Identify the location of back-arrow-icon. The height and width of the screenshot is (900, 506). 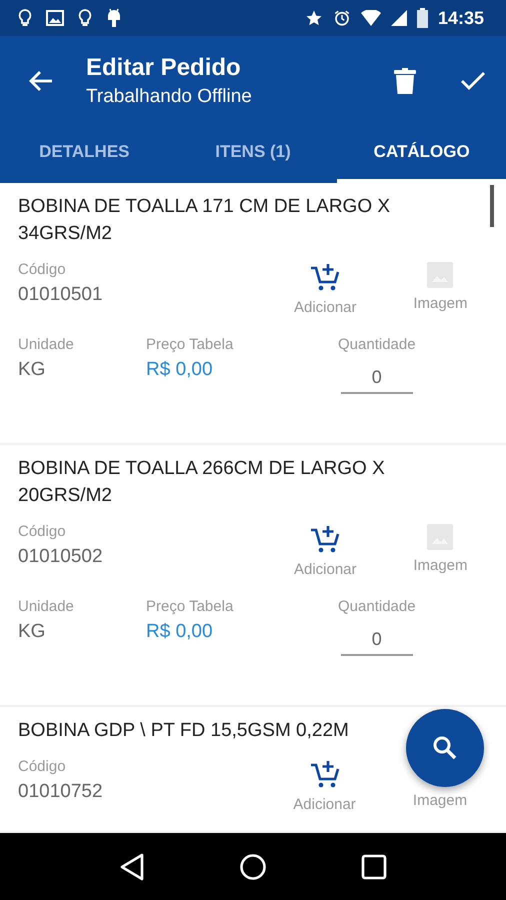
(41, 81).